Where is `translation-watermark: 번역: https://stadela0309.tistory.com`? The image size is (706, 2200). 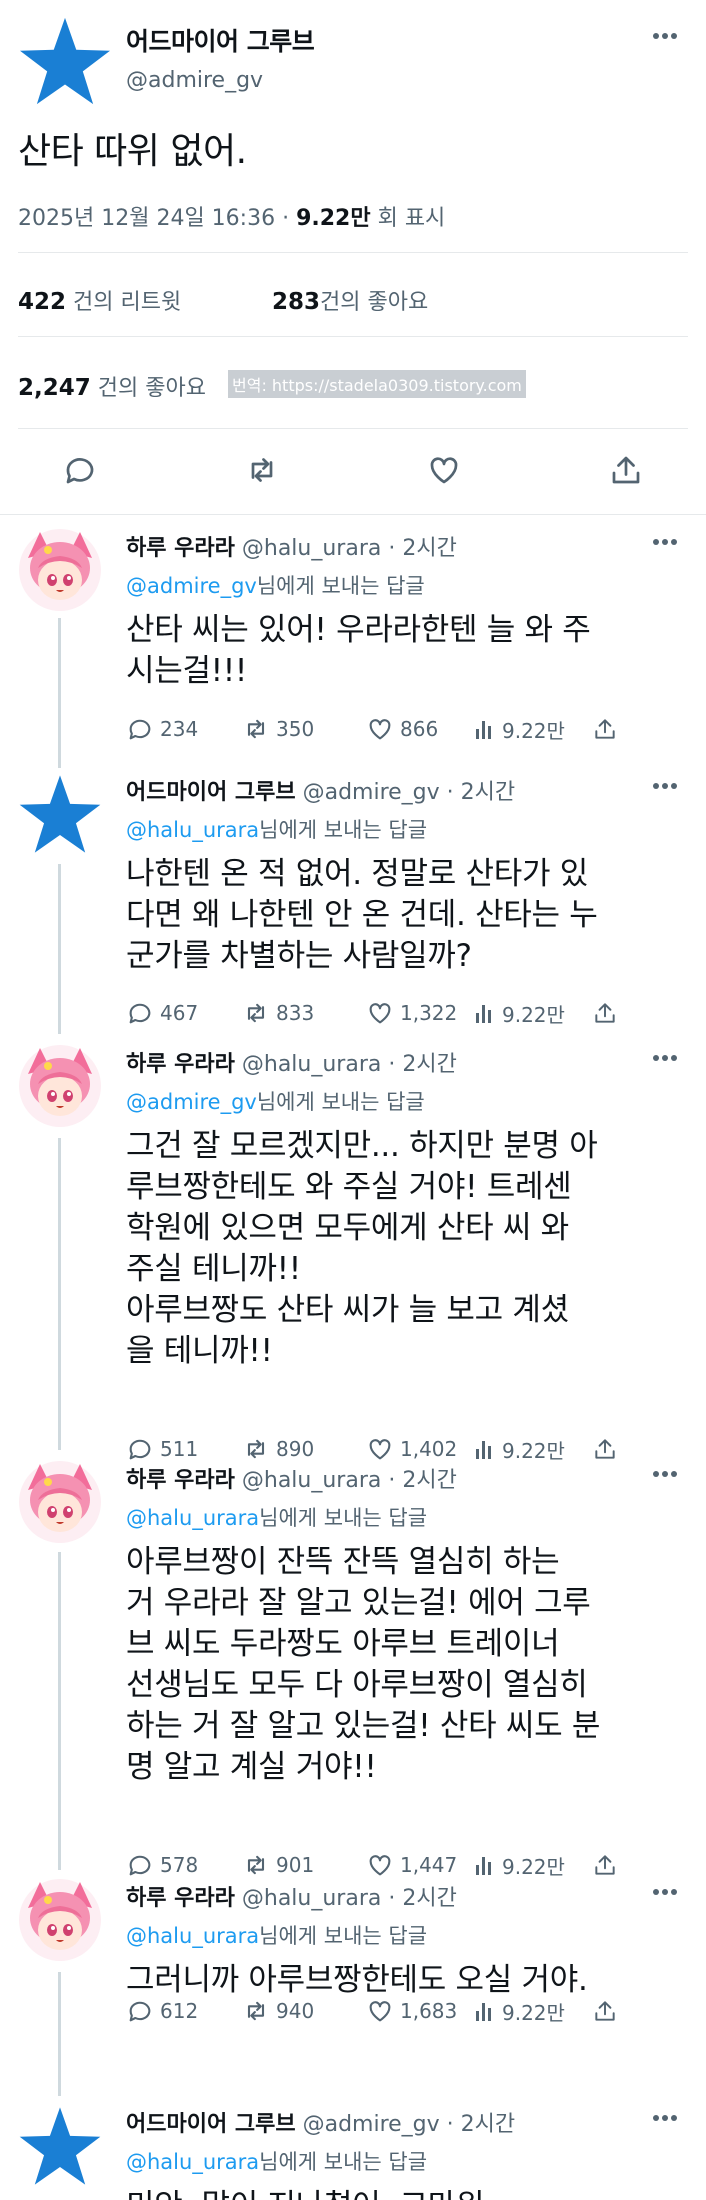 translation-watermark: 번역: https://stadela0309.tistory.com is located at coordinates (377, 384).